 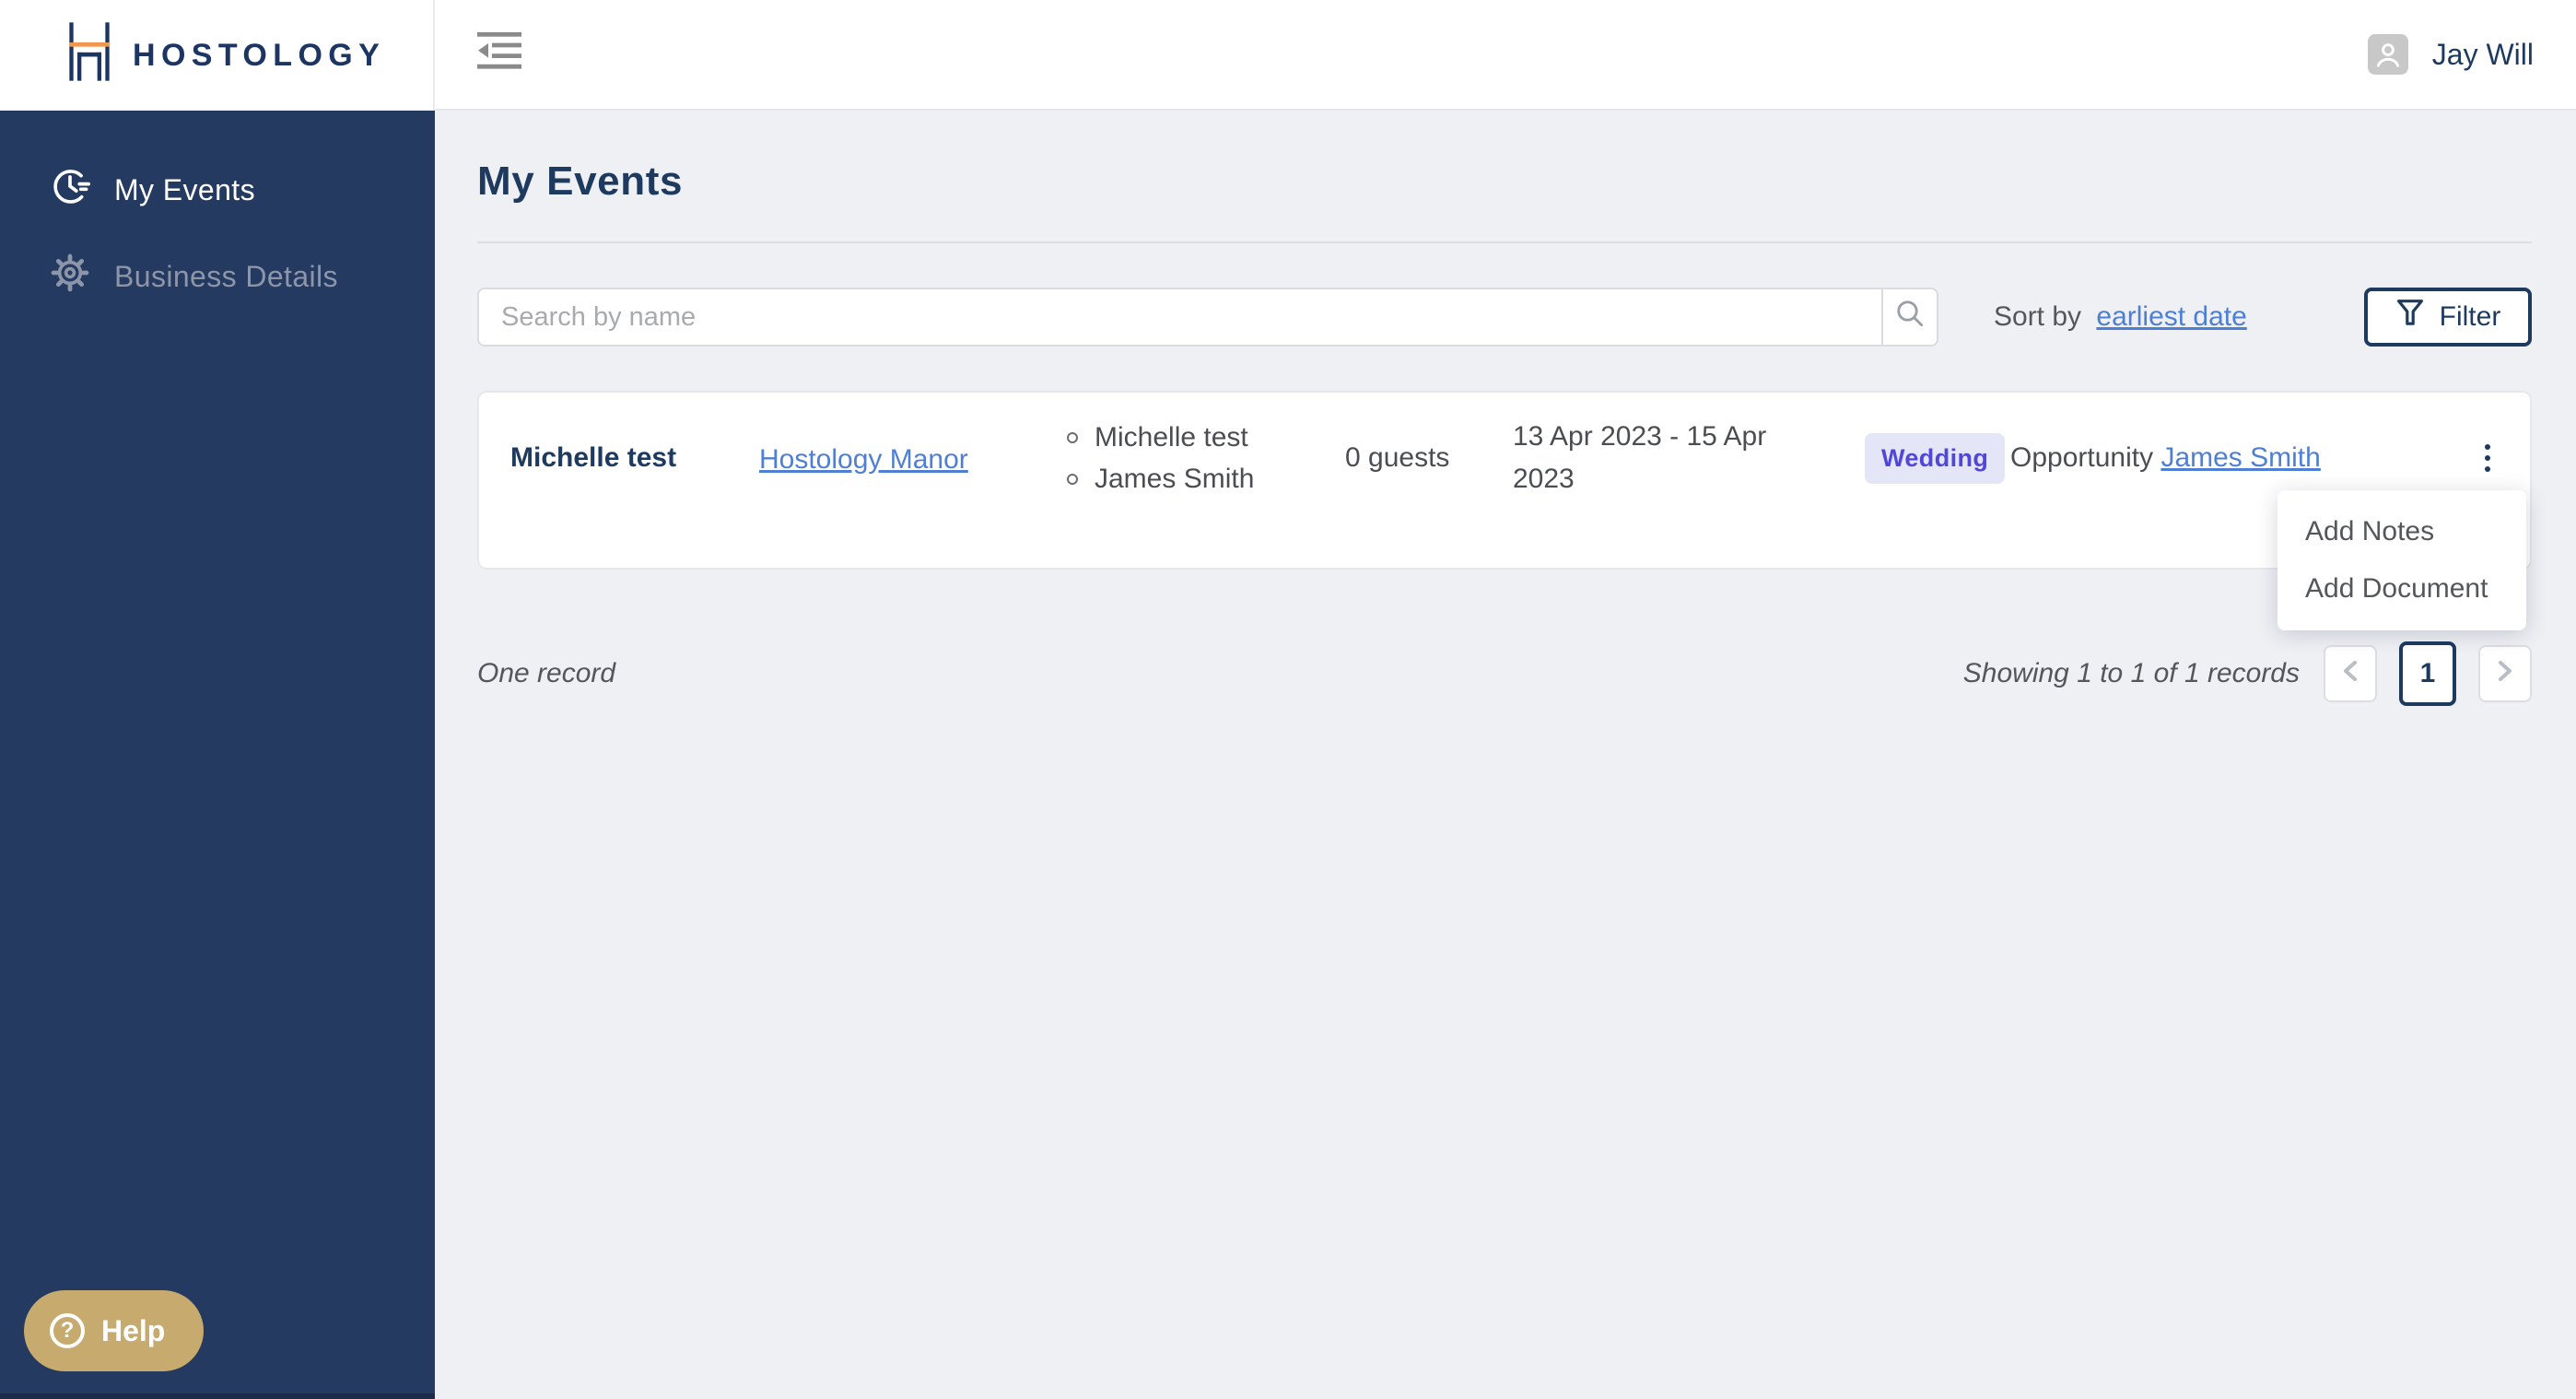 I want to click on hostology-logo-icon, so click(x=89, y=55).